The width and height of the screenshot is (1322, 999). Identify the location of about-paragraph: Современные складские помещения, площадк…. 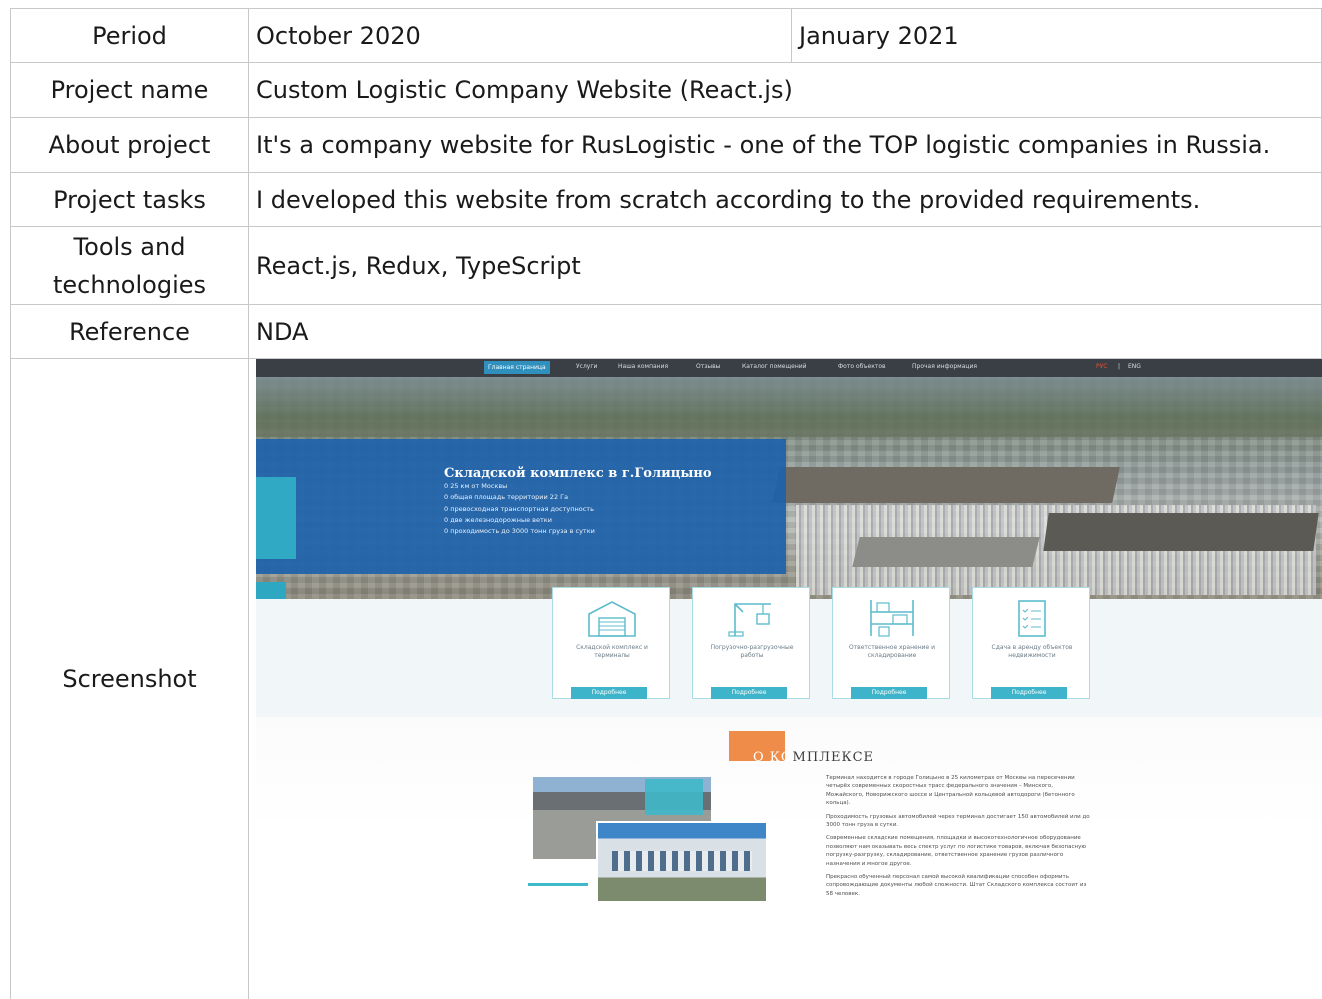
(958, 851).